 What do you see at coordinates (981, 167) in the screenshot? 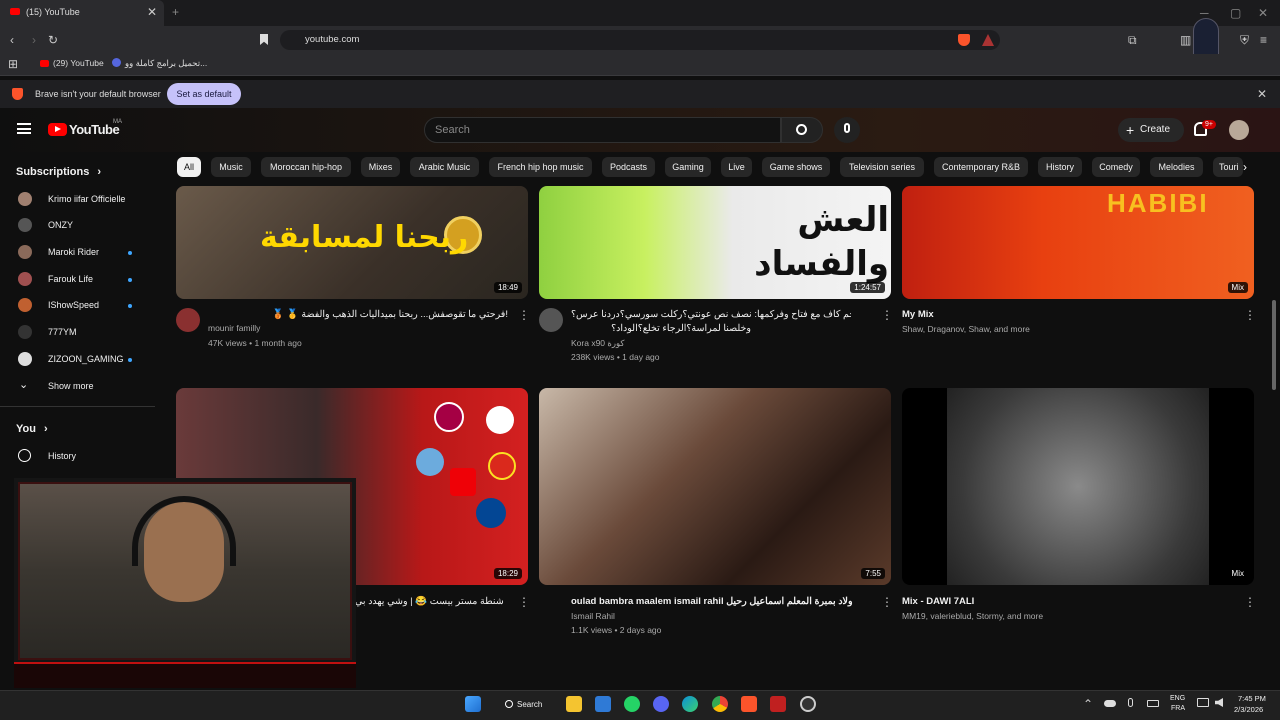
I see `chip-contemporary-rnb: Contemporary R&B` at bounding box center [981, 167].